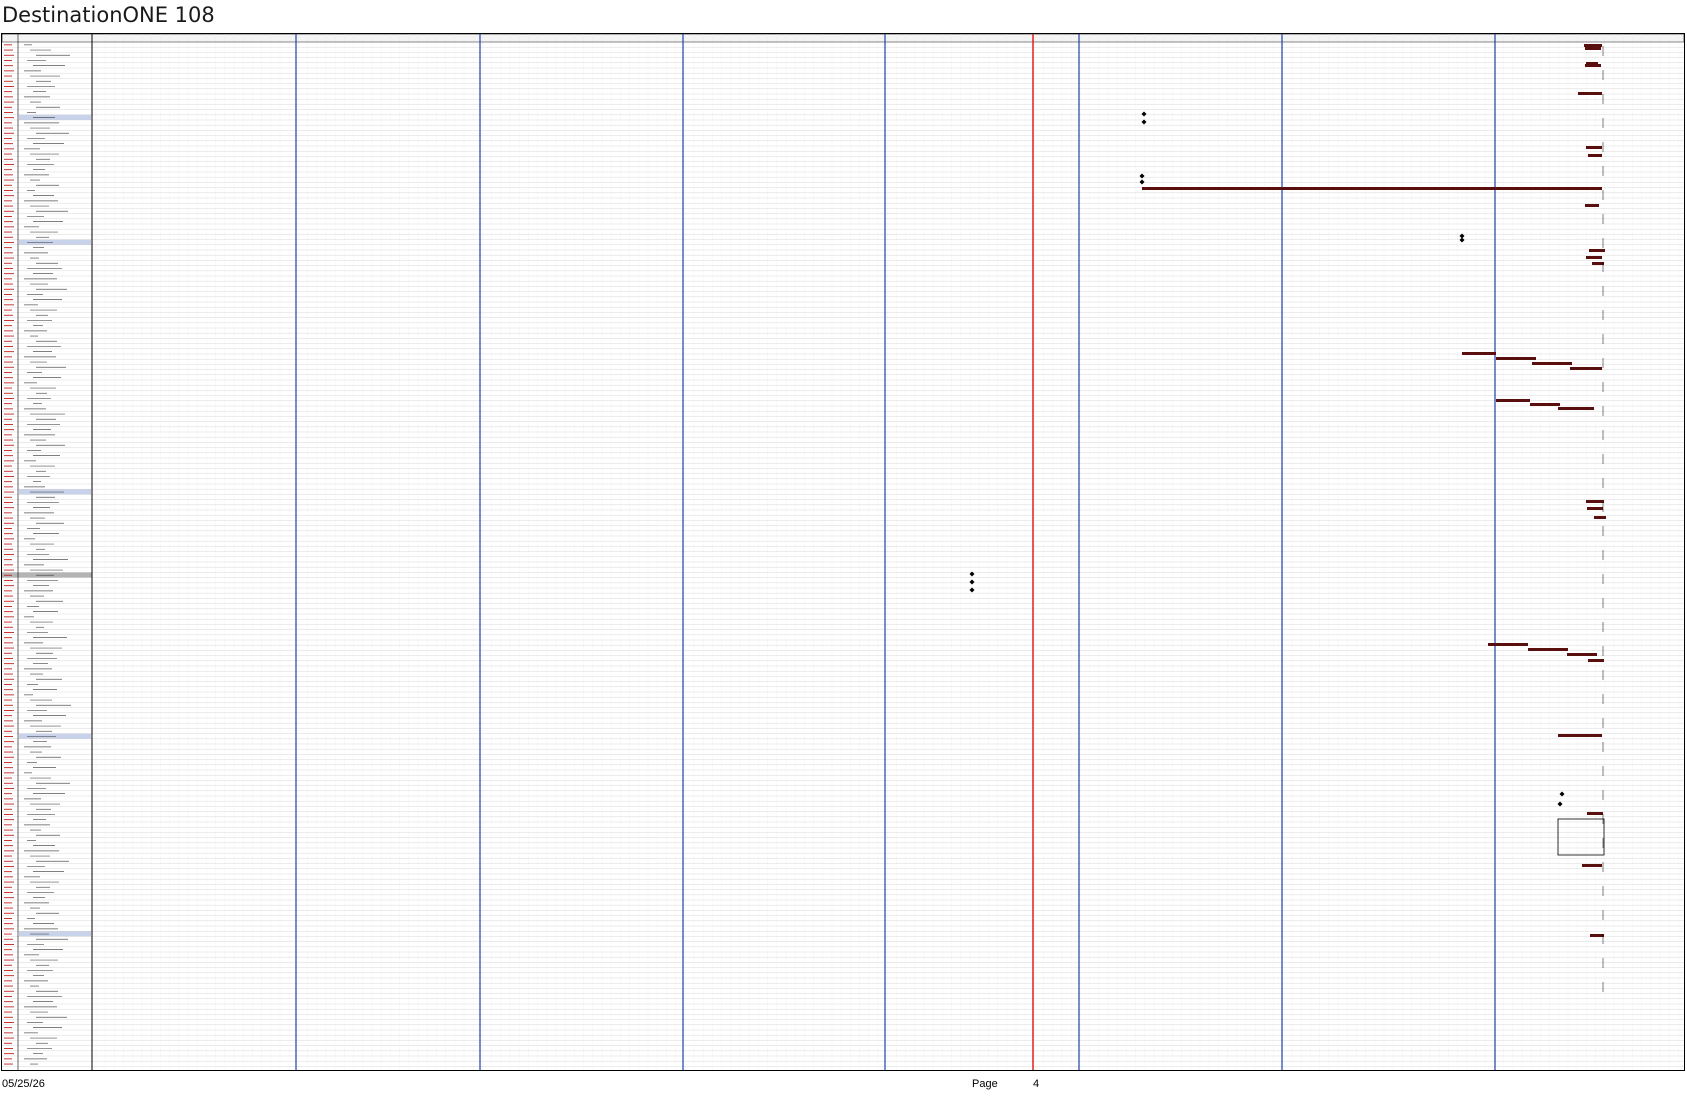 This screenshot has height=1097, width=1687. Describe the element at coordinates (55, 934) in the screenshot. I see `summary-row-band` at that location.